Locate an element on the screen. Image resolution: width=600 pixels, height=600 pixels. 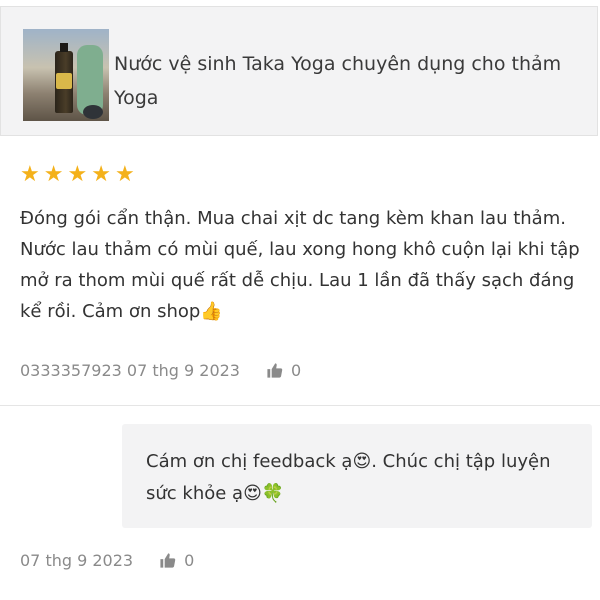
star-rating: ★ ★ ★ ★ ★ is located at coordinates (77, 175).